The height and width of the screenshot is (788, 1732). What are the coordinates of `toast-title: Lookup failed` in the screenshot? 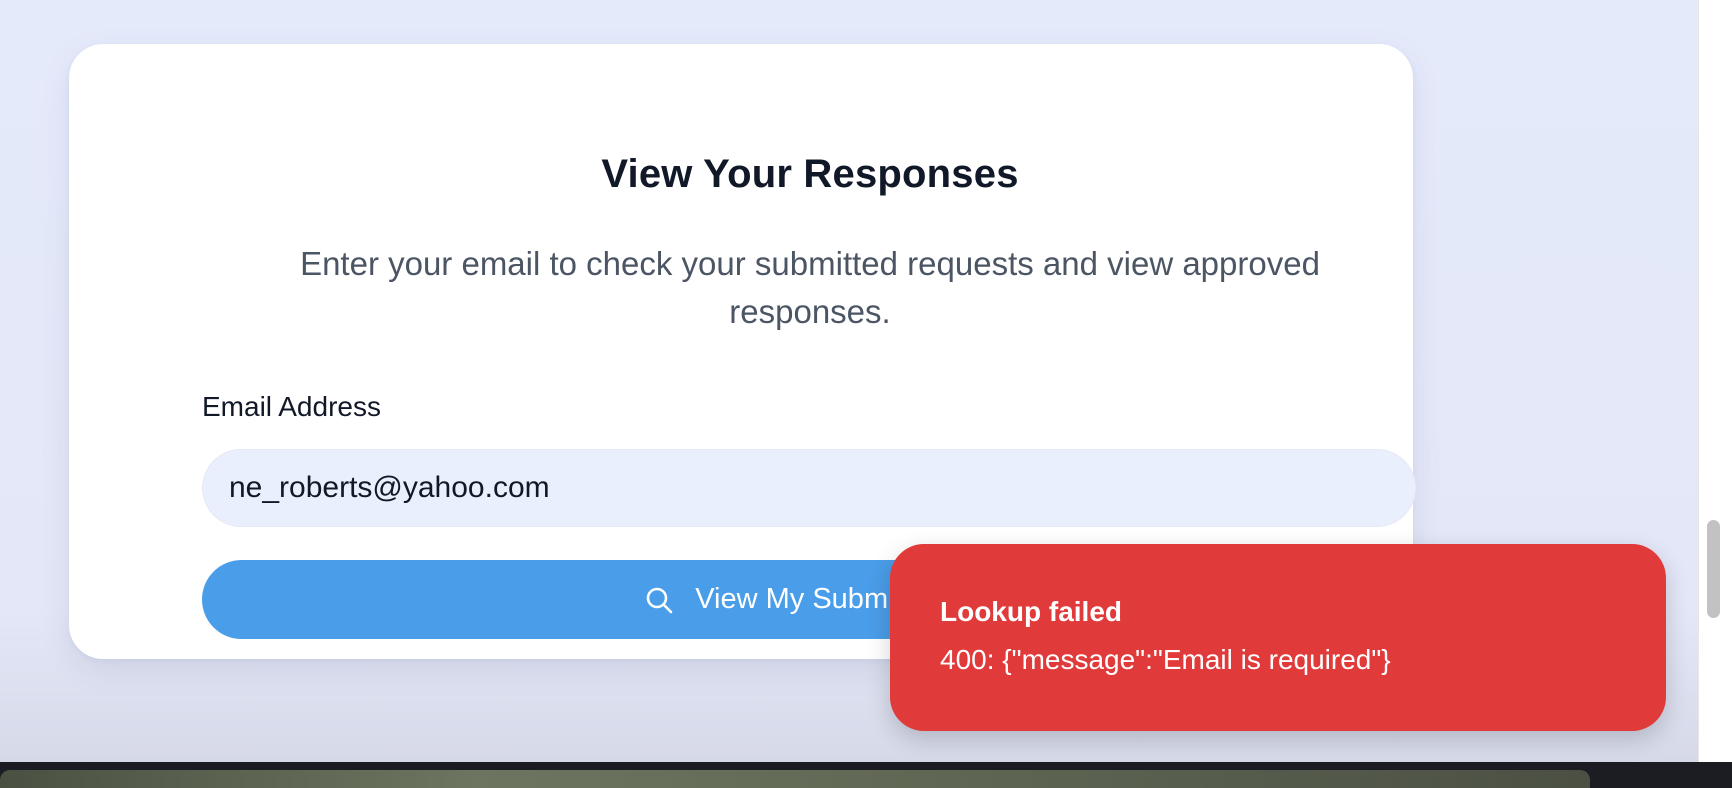 It's located at (1031, 611).